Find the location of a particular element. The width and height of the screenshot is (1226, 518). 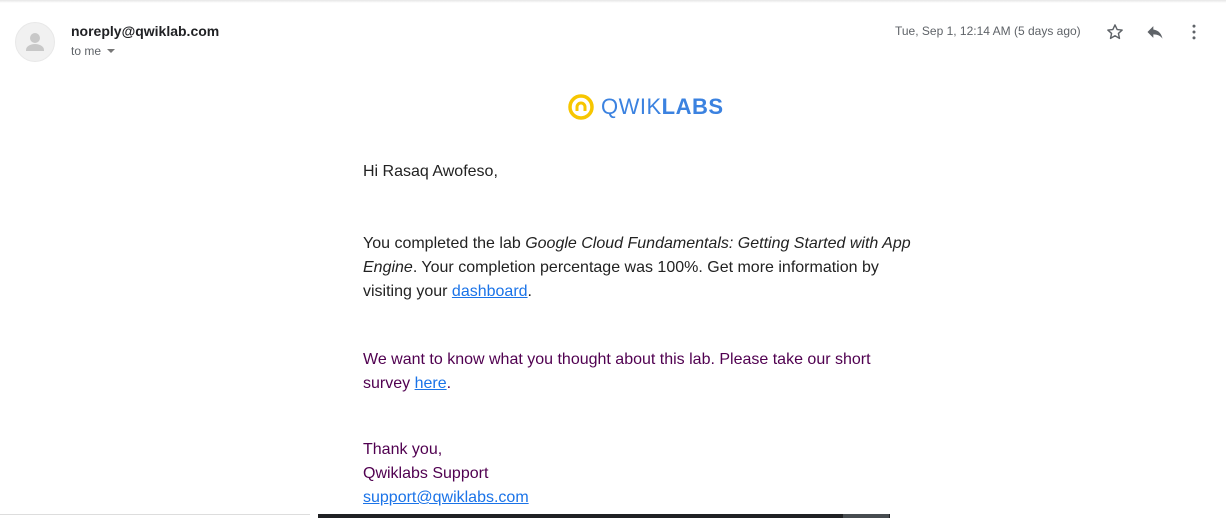

signature: Qwiklabs Support is located at coordinates (426, 473).